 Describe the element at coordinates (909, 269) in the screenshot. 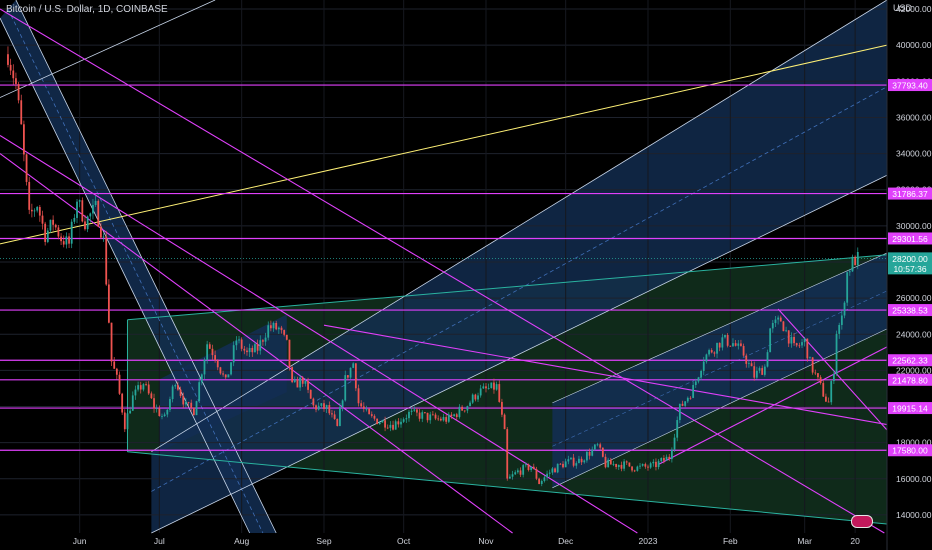

I see `countdown-label: 10:57:36` at that location.